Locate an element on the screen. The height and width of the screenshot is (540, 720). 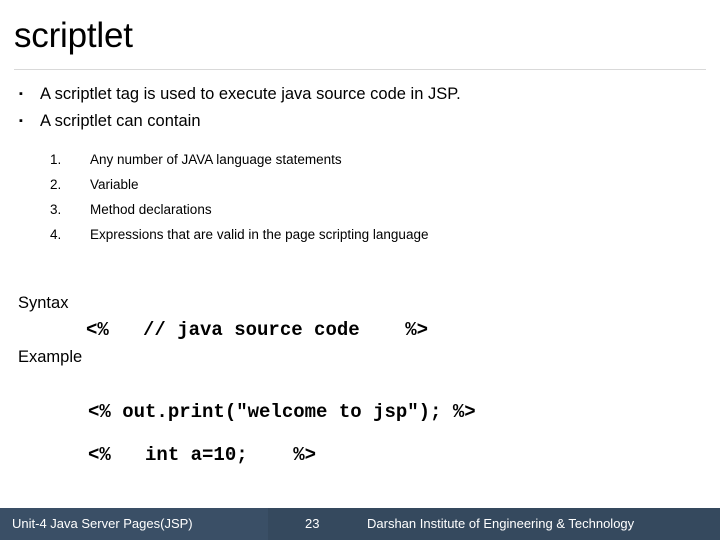
footer-unit-label: Unit-4 Java Server Pages(JSP) is located at coordinates (102, 523).